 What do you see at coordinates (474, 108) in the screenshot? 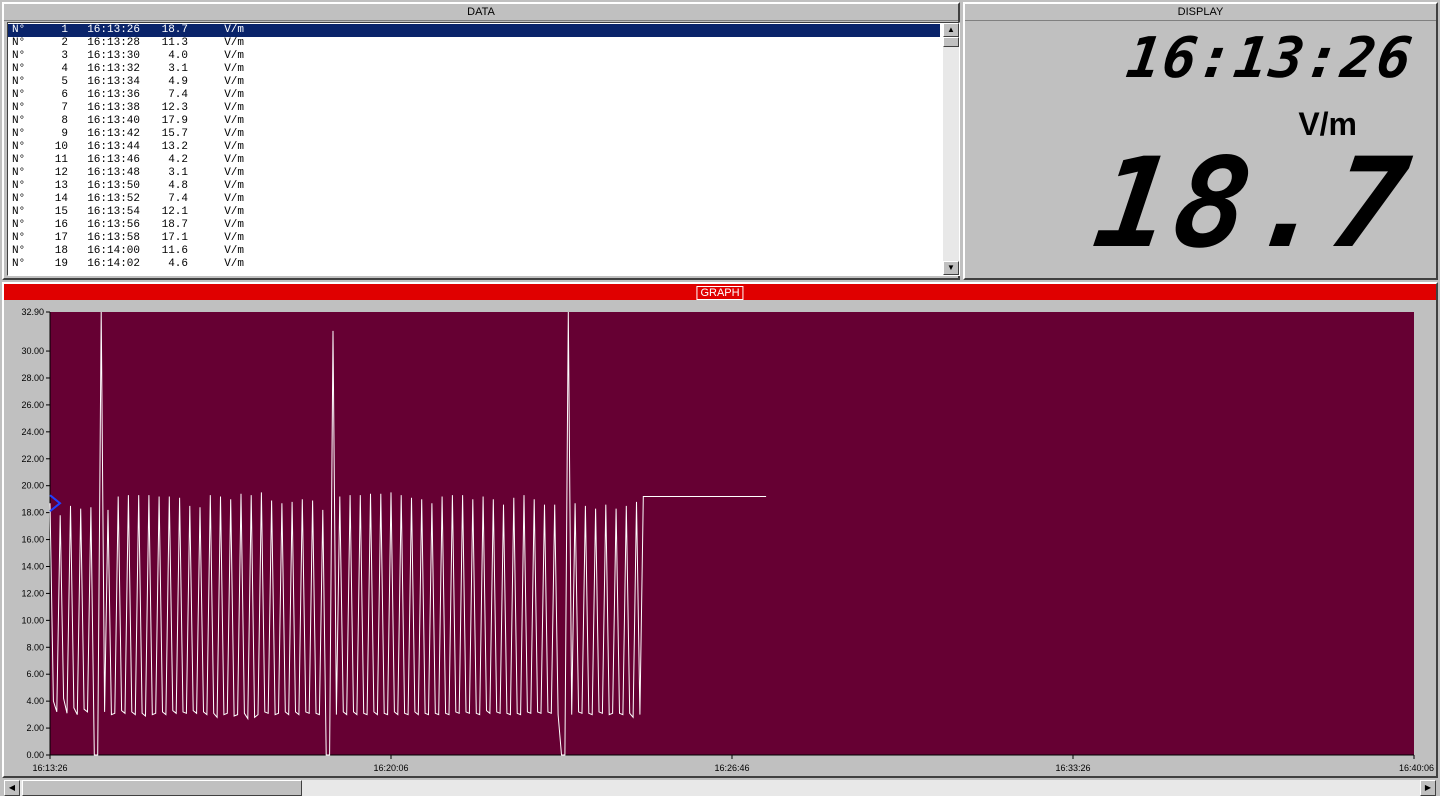
I see `list-item: N° 7 16:13:38 12.3 V/m` at bounding box center [474, 108].